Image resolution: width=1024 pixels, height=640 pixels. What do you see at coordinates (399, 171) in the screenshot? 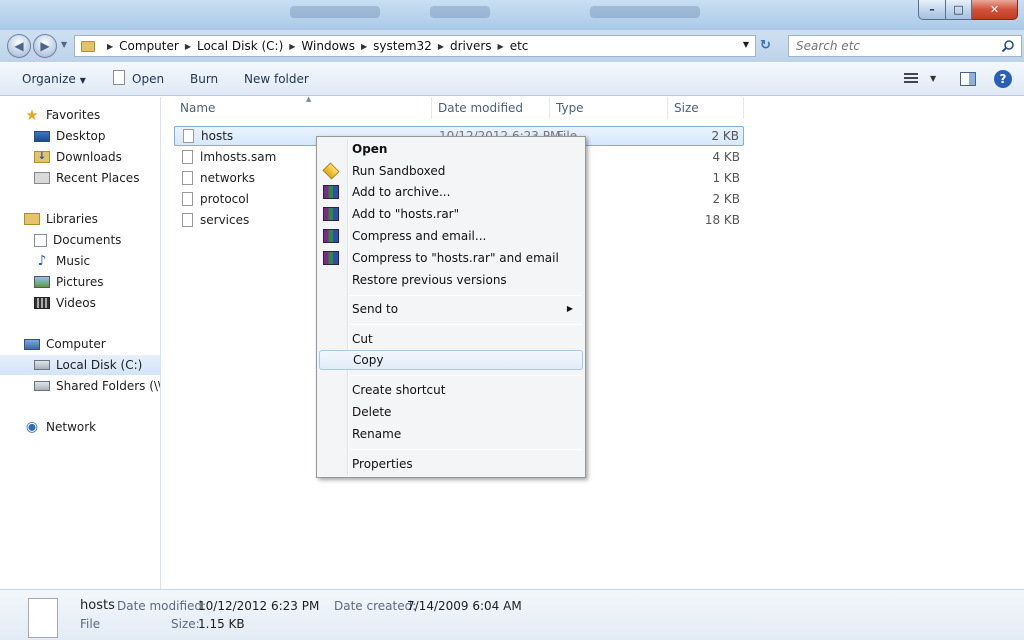
I see `menu-label: Run Sandboxed` at bounding box center [399, 171].